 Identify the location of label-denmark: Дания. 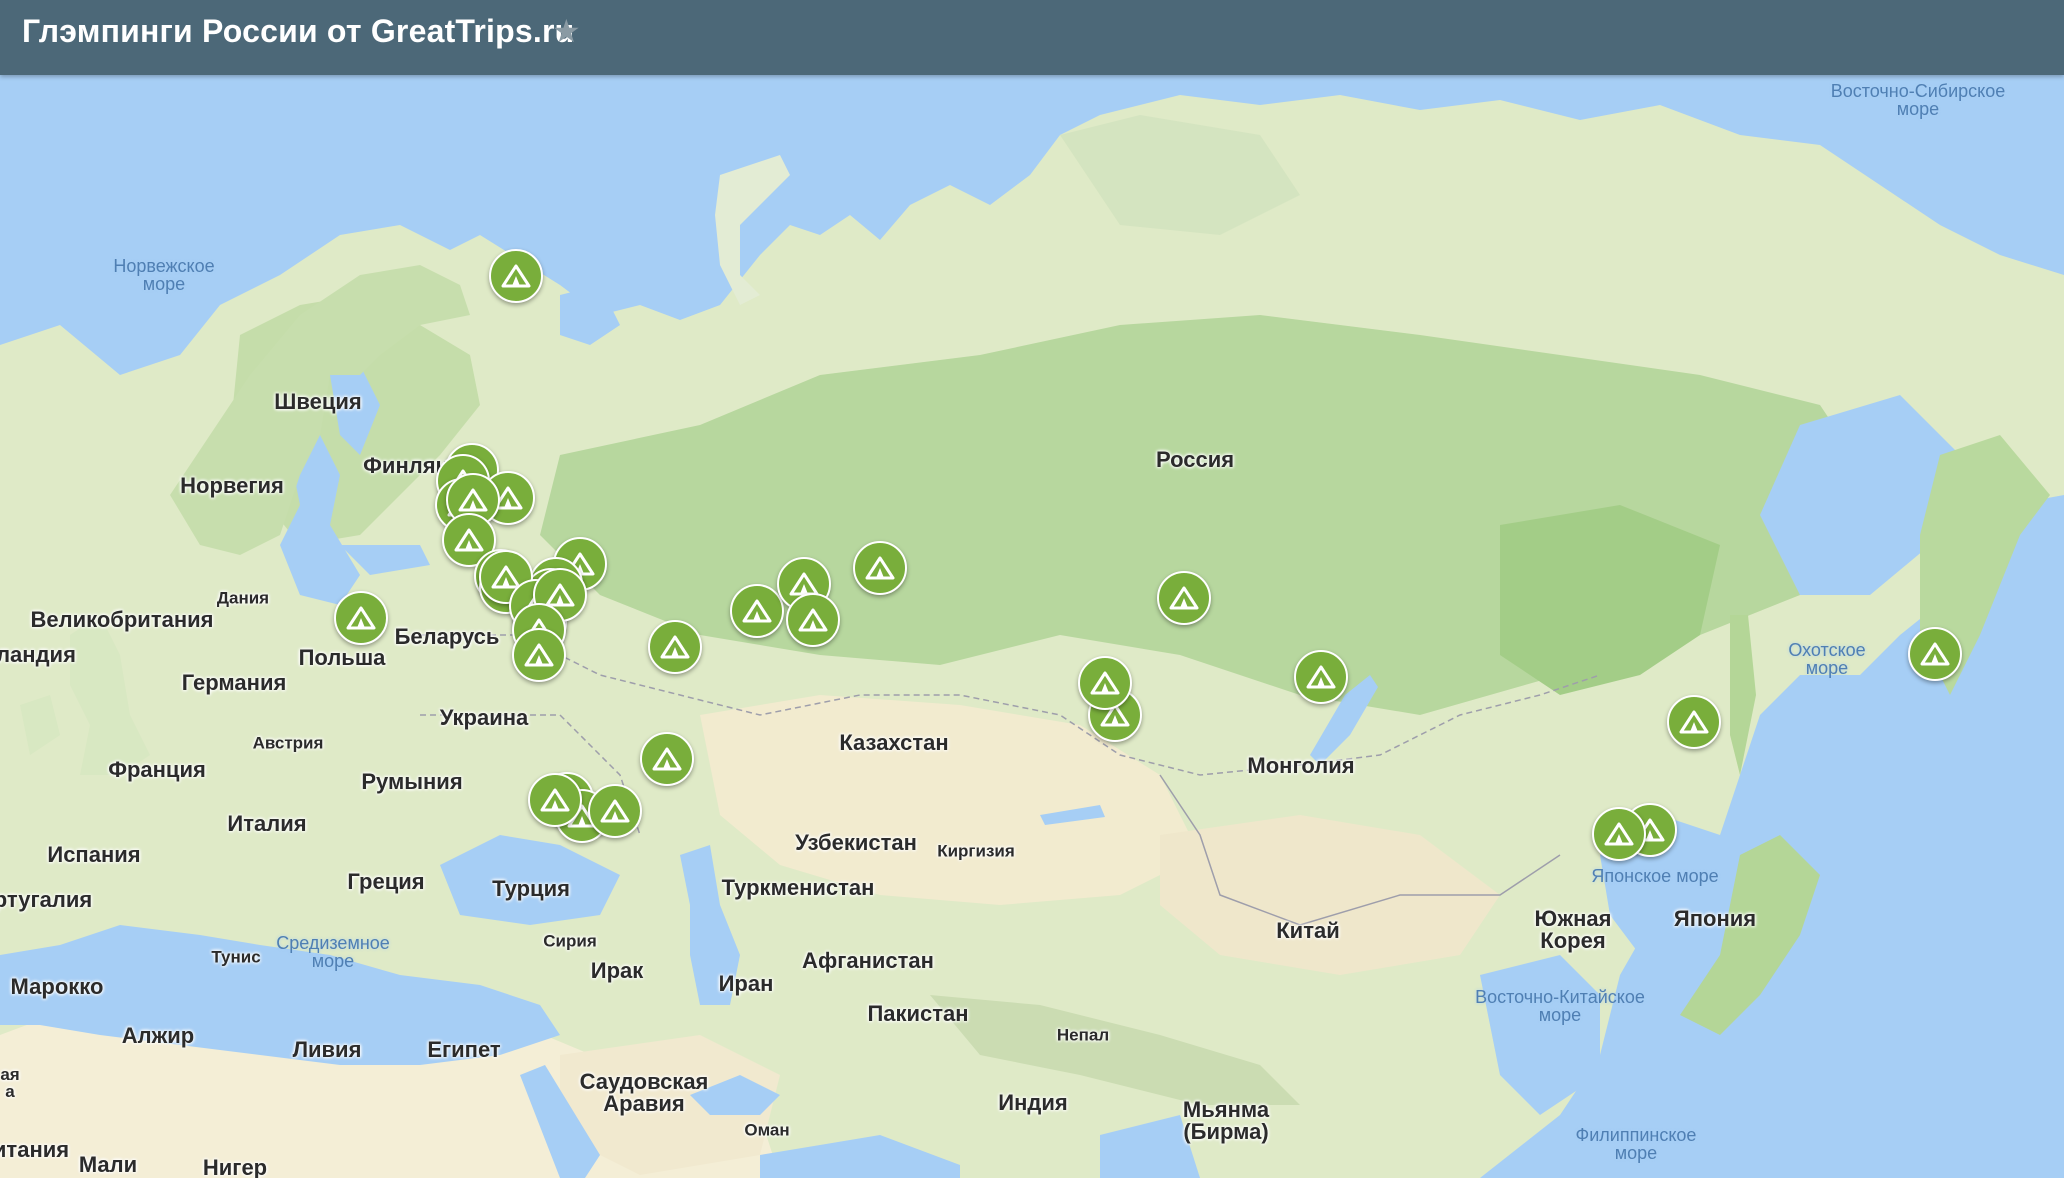
(243, 598).